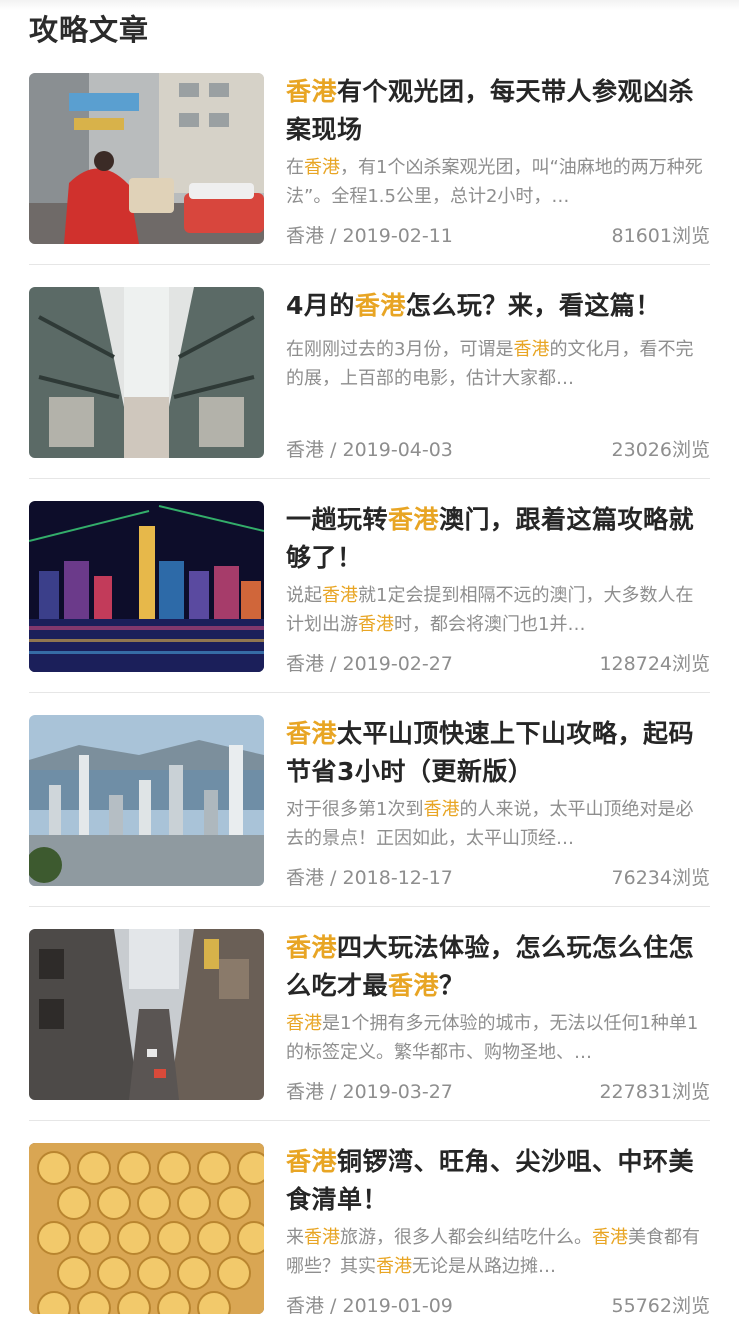  What do you see at coordinates (498, 878) in the screenshot?
I see `article-meta: 香港 / 2018-12-17 76234浏览` at bounding box center [498, 878].